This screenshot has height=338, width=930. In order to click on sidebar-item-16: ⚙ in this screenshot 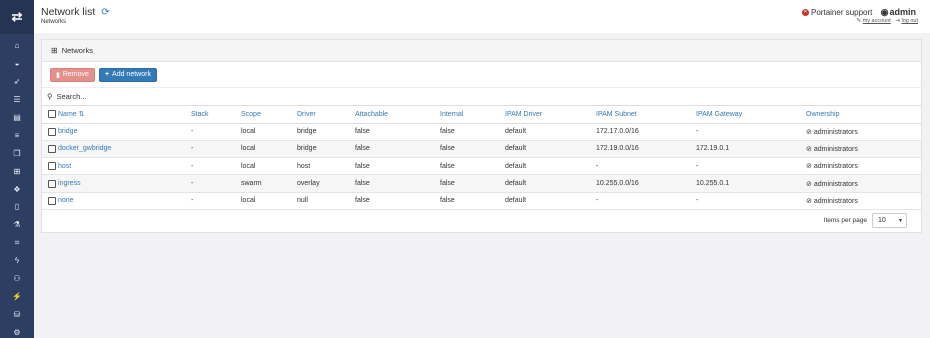, I will do `click(17, 330)`.